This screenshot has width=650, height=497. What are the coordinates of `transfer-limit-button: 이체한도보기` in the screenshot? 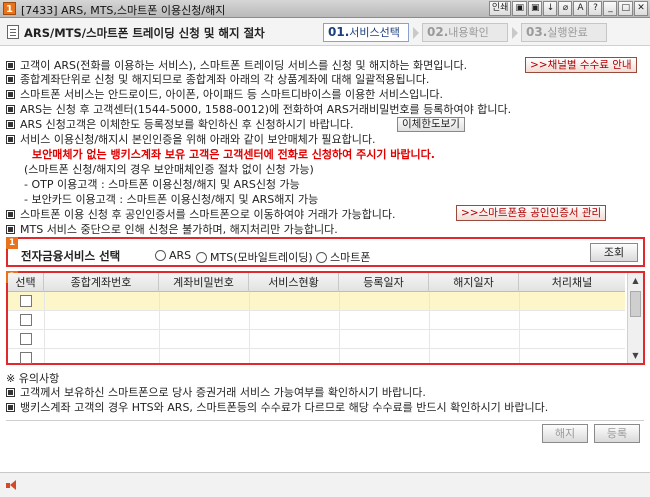 It's located at (431, 124).